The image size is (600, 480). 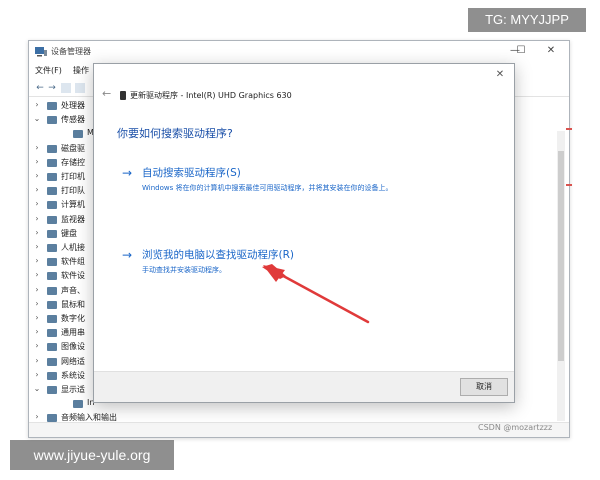 I want to click on tree-item: › 系统设, so click(x=64, y=376).